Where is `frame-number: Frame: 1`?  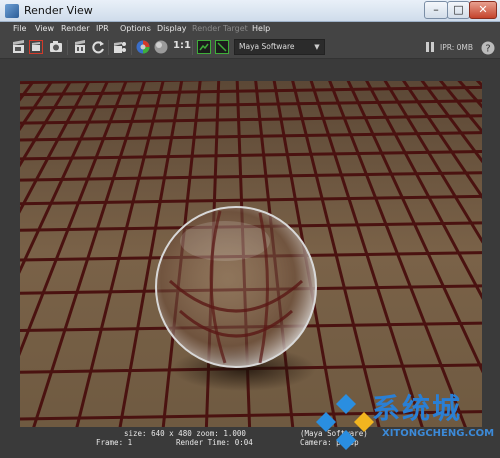
frame-number: Frame: 1 is located at coordinates (114, 442).